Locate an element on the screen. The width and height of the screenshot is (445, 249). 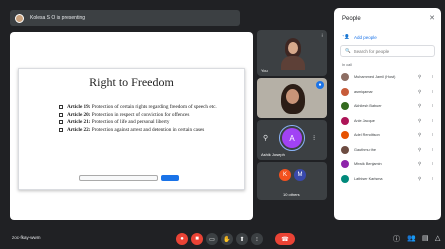
person-row: Mhwik Benjamin ⚲ ⁝ is located at coordinates (389, 164).